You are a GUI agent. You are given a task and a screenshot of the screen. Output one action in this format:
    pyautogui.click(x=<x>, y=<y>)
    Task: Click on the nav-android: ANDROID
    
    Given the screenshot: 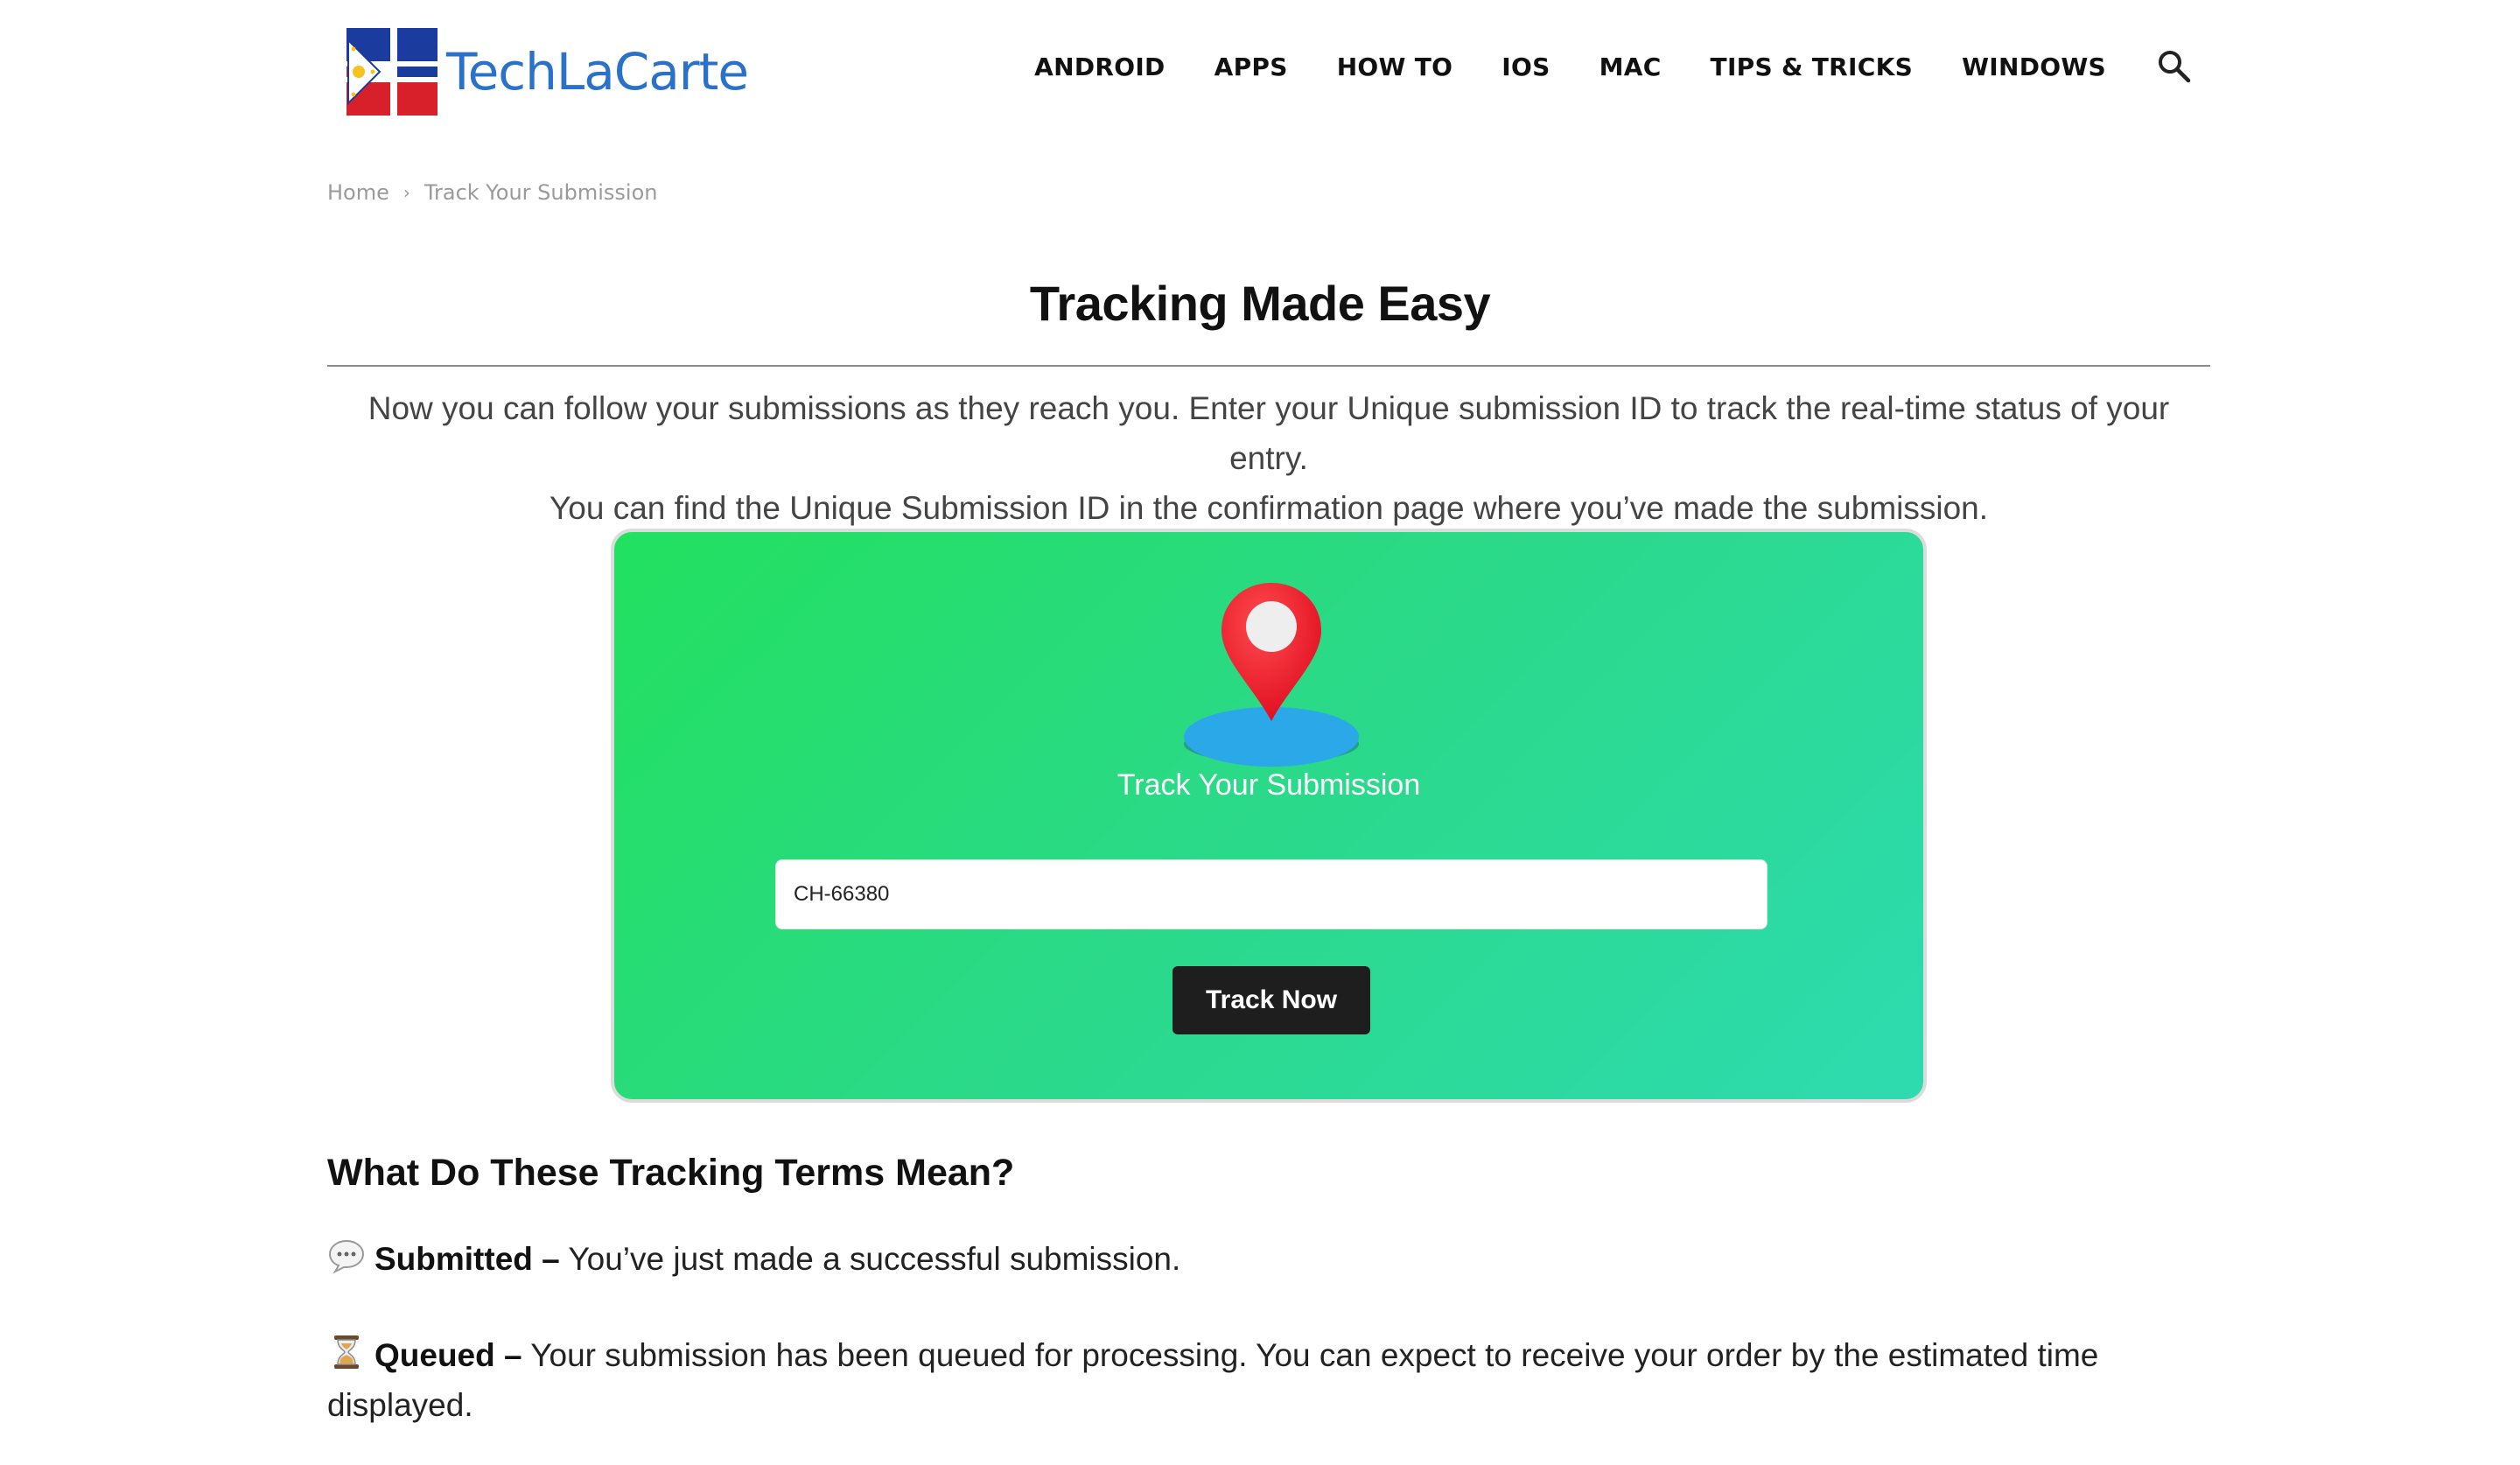 What is the action you would take?
    pyautogui.click(x=1099, y=67)
    